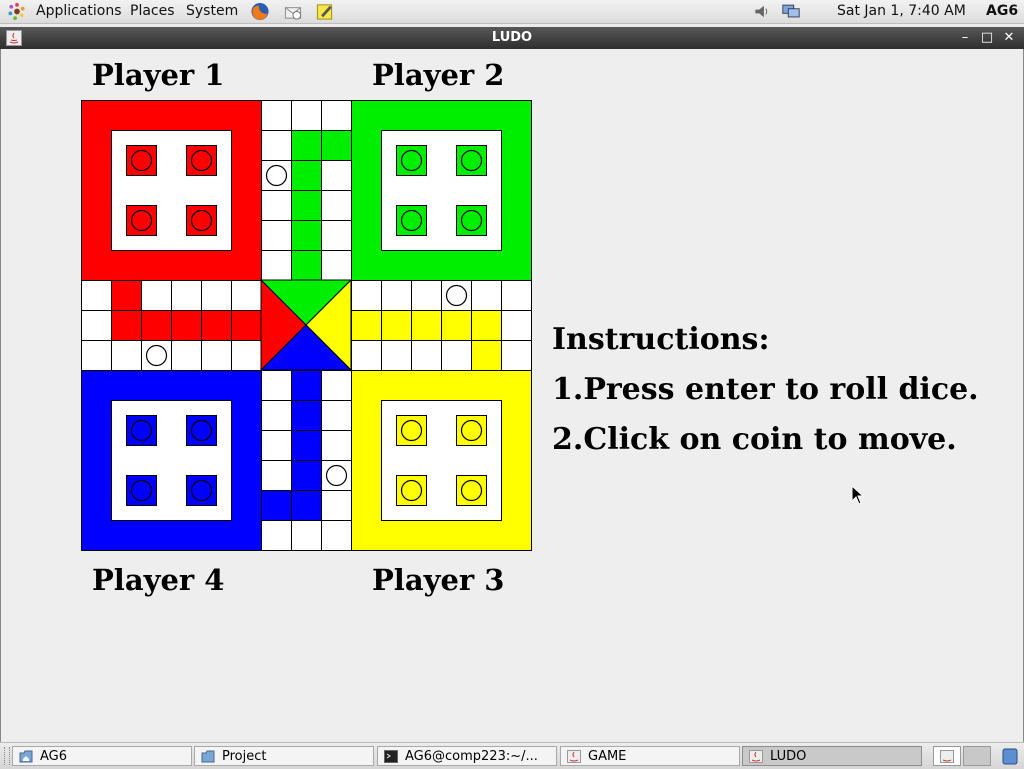  Describe the element at coordinates (650, 756) in the screenshot. I see `task-game: GAME` at that location.